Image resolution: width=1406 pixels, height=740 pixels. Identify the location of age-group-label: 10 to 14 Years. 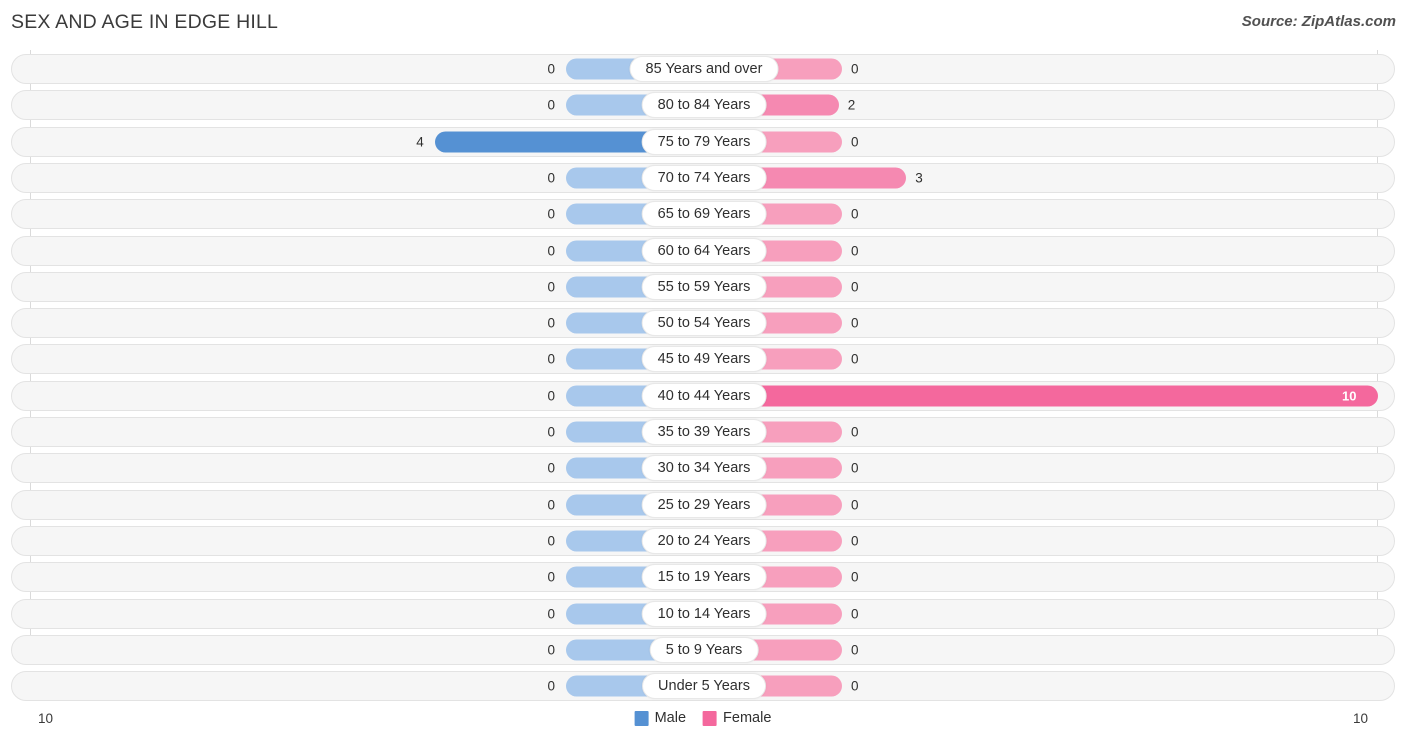
(704, 613).